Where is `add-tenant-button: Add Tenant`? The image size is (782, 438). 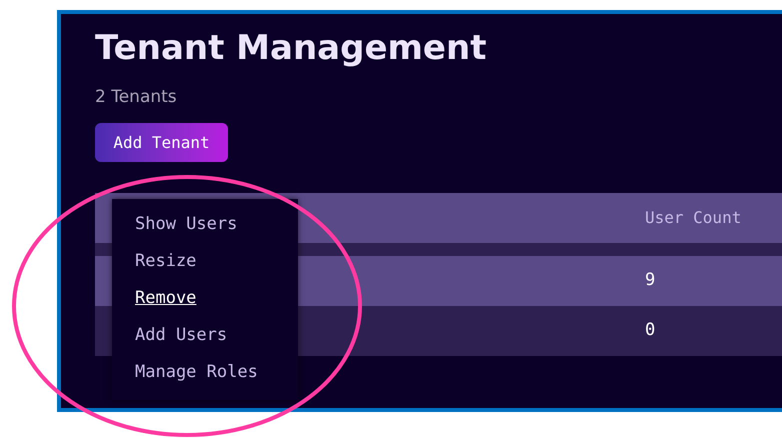
add-tenant-button: Add Tenant is located at coordinates (161, 142).